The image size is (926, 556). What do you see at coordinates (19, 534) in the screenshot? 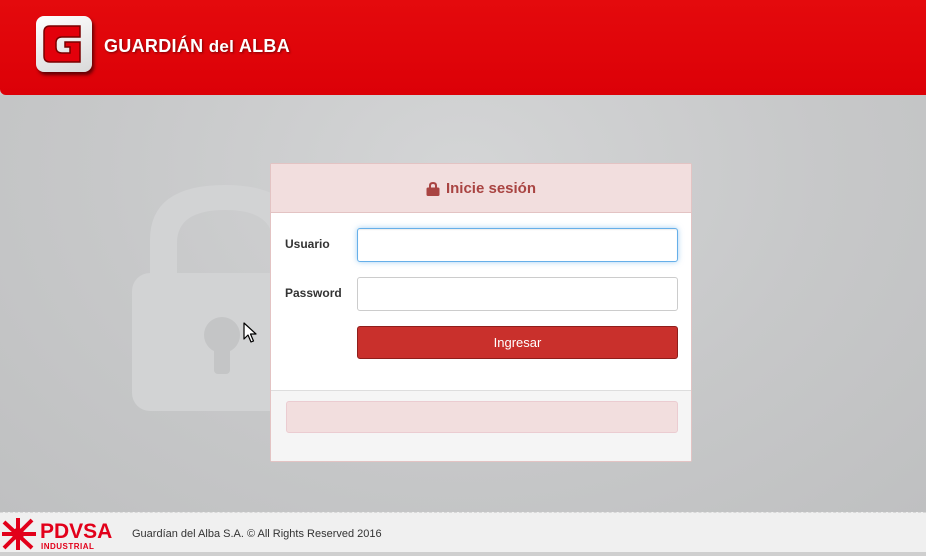
I see `pdvsa-sun-logo-icon` at bounding box center [19, 534].